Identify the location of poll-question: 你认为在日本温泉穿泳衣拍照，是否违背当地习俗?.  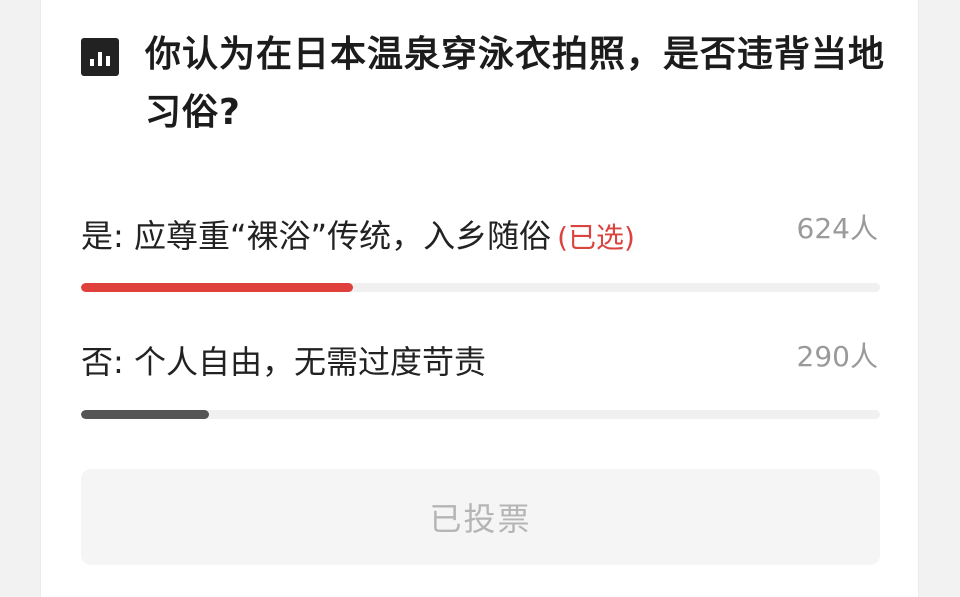
(515, 83).